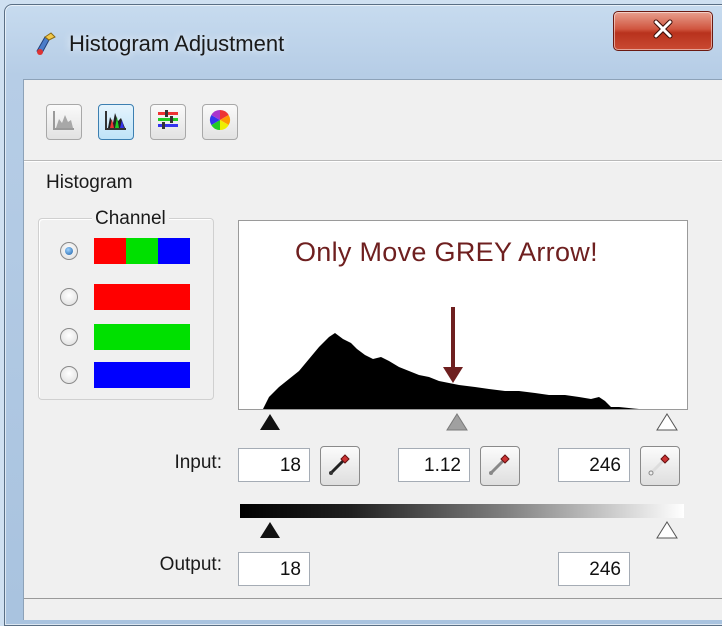 The height and width of the screenshot is (626, 722). What do you see at coordinates (69, 337) in the screenshot?
I see `channel-radio-green` at bounding box center [69, 337].